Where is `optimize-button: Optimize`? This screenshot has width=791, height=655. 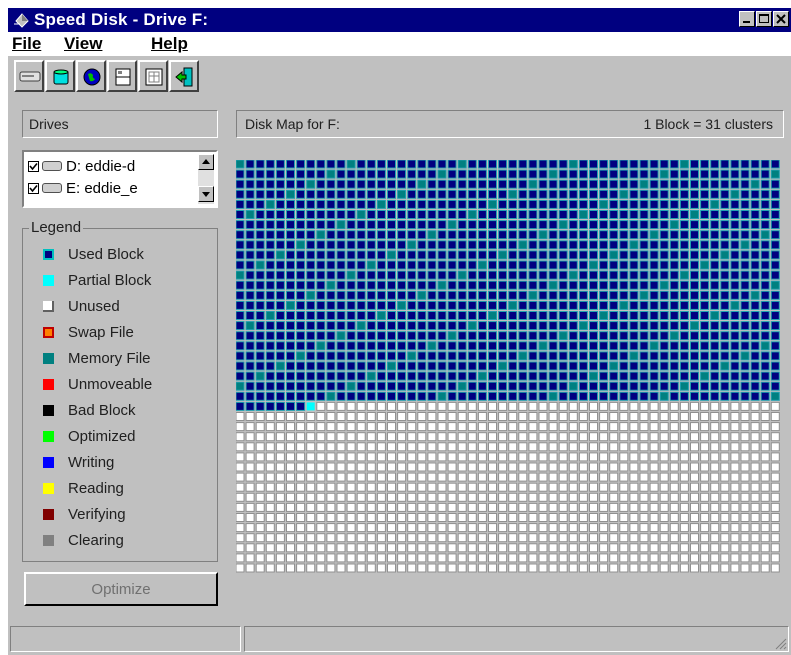 optimize-button: Optimize is located at coordinates (121, 589).